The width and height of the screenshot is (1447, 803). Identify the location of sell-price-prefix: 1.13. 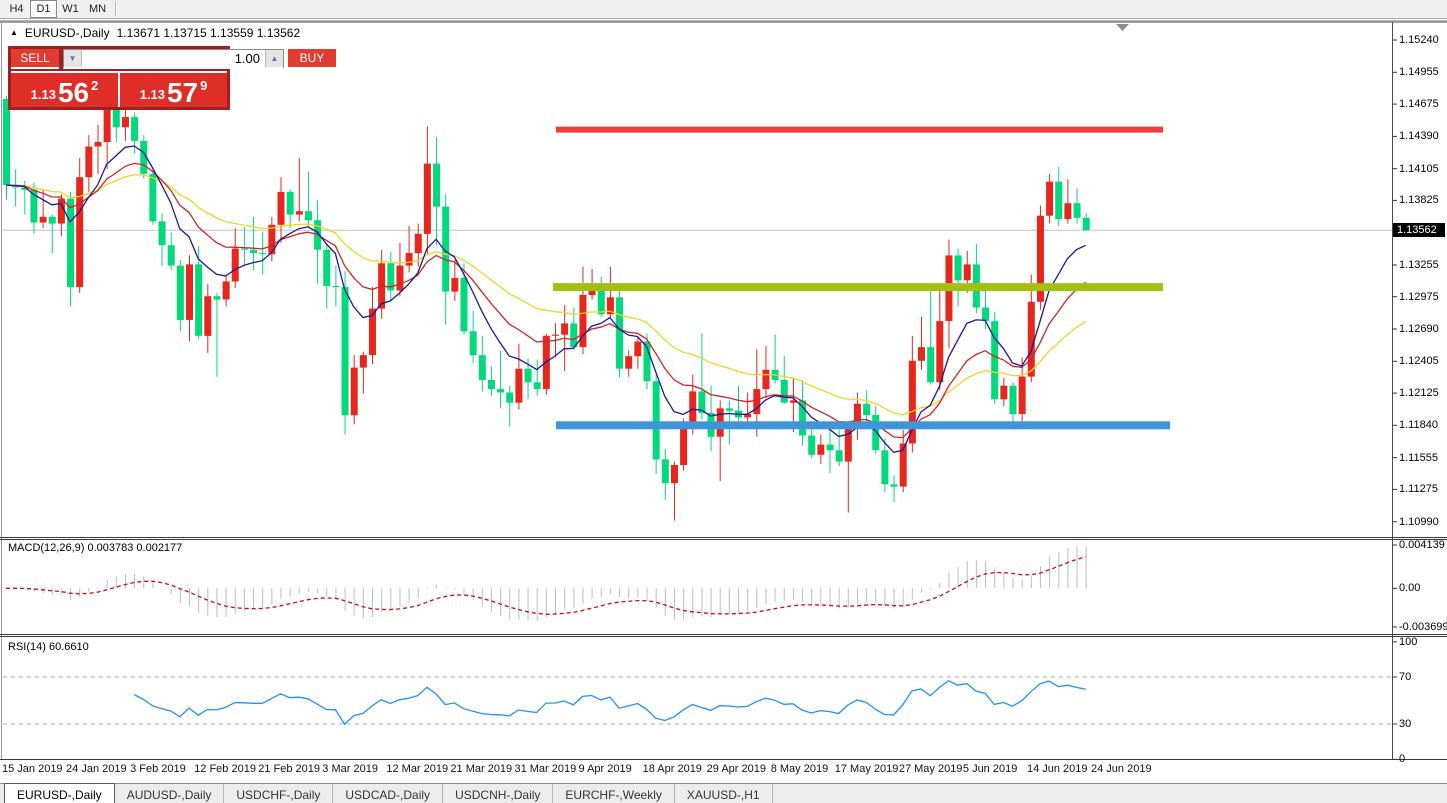
(43, 94).